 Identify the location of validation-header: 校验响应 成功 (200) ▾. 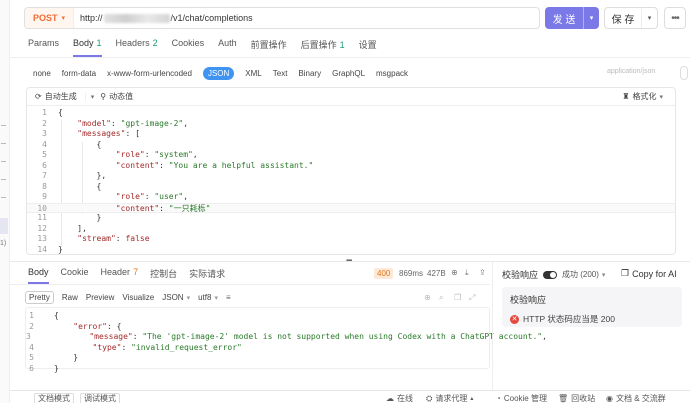
(553, 274).